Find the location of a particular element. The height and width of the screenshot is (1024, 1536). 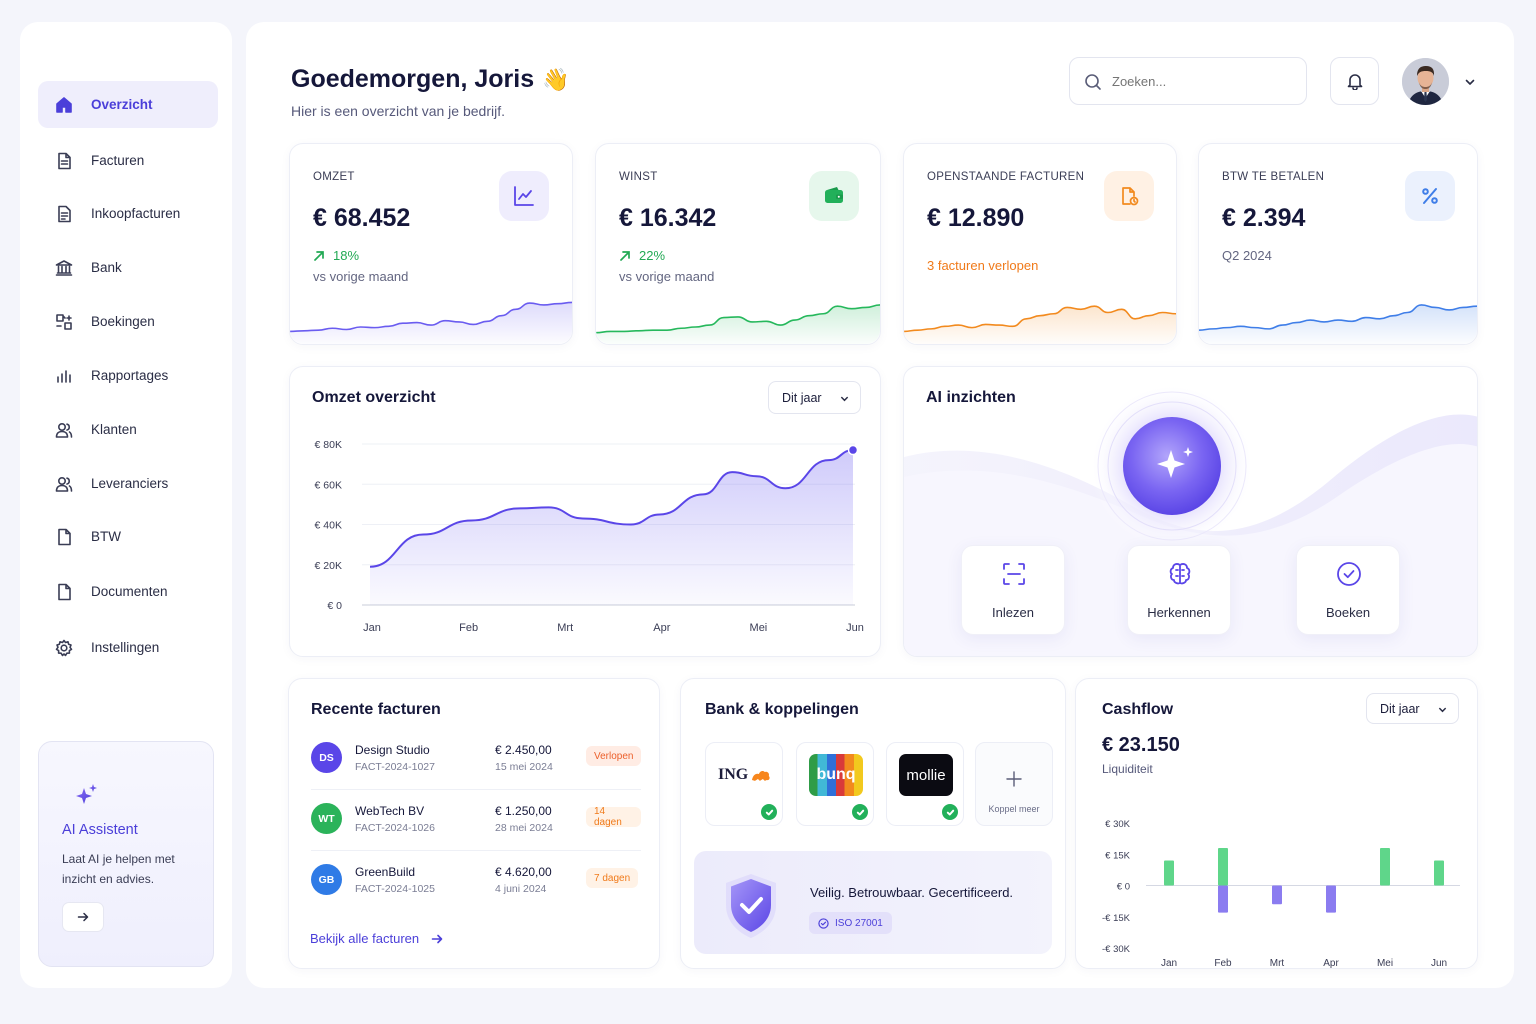

sidebar-item-inkoopfacturen: Inkoopfacturen is located at coordinates (128, 213).